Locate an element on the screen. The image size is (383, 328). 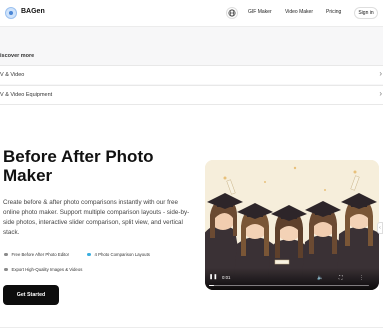
discover-title: iscover more is located at coordinates (17, 56).